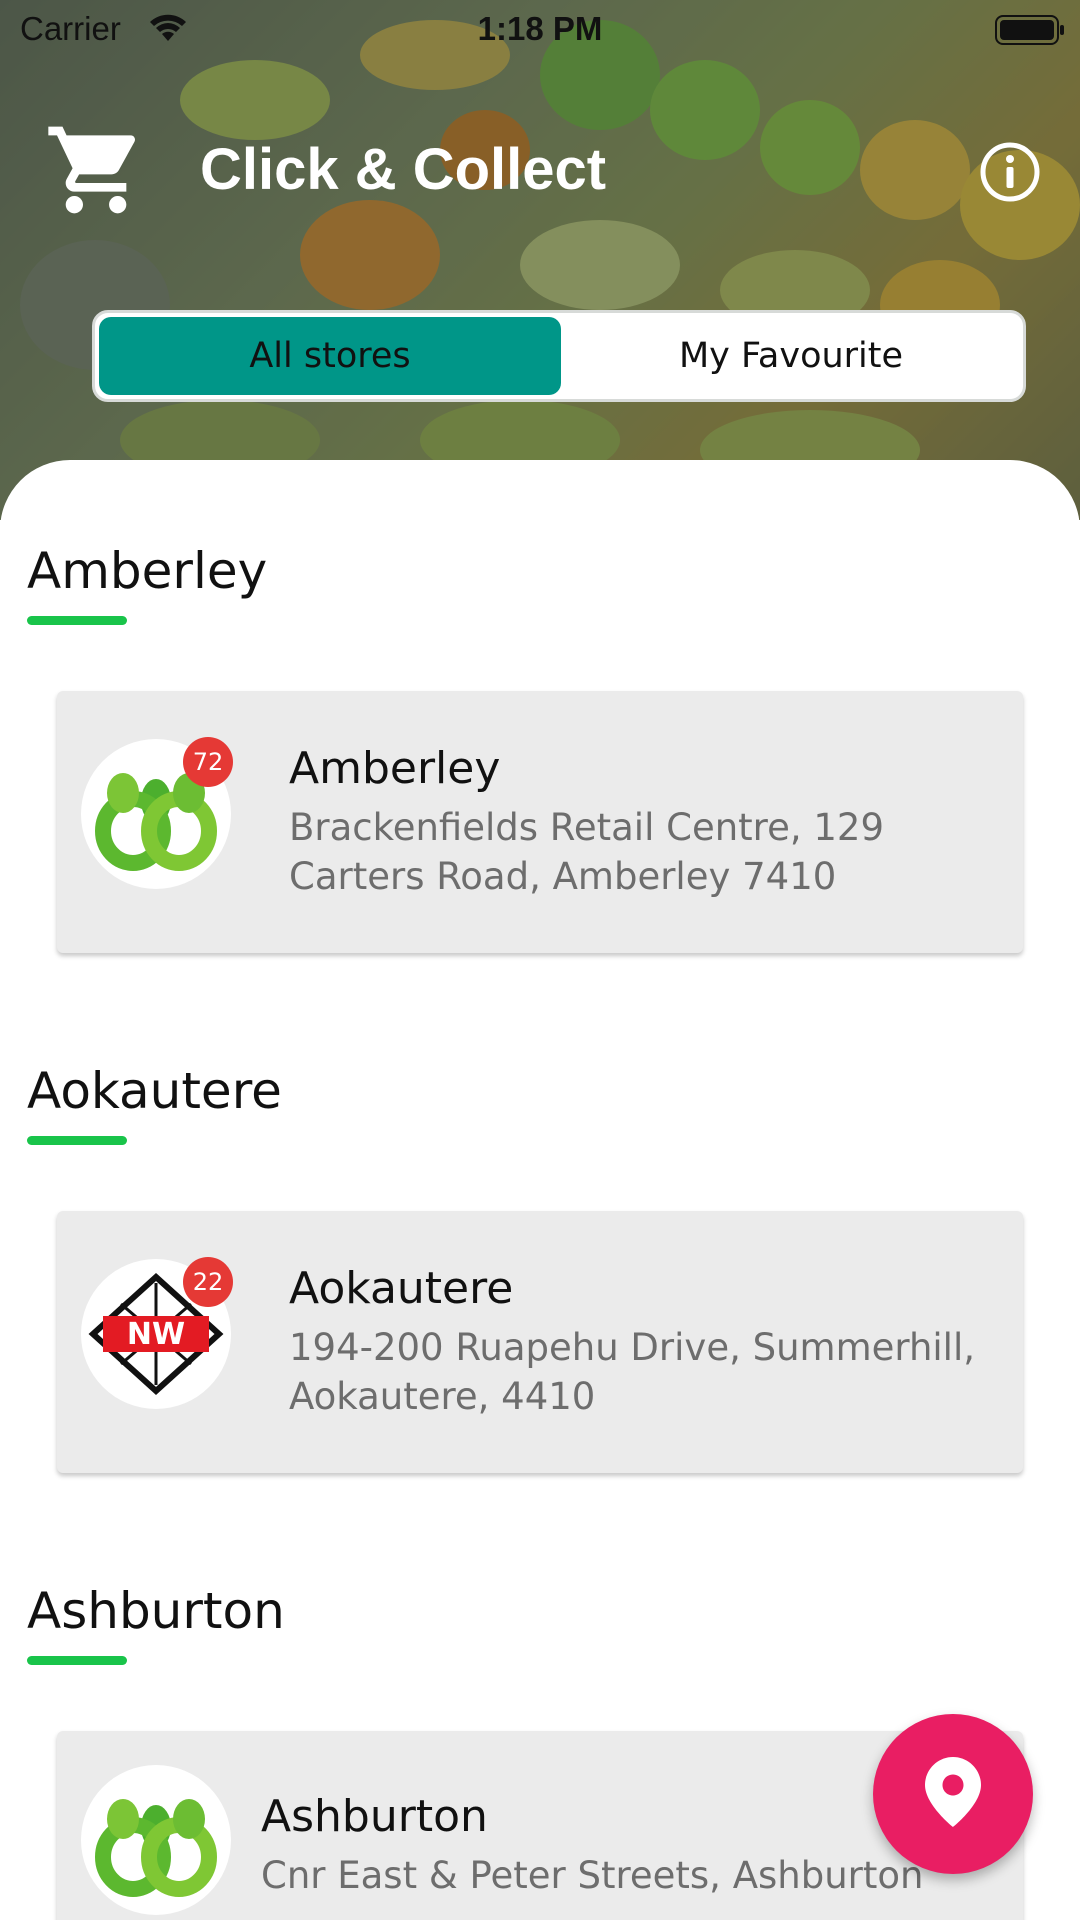  I want to click on info-icon, so click(1010, 174).